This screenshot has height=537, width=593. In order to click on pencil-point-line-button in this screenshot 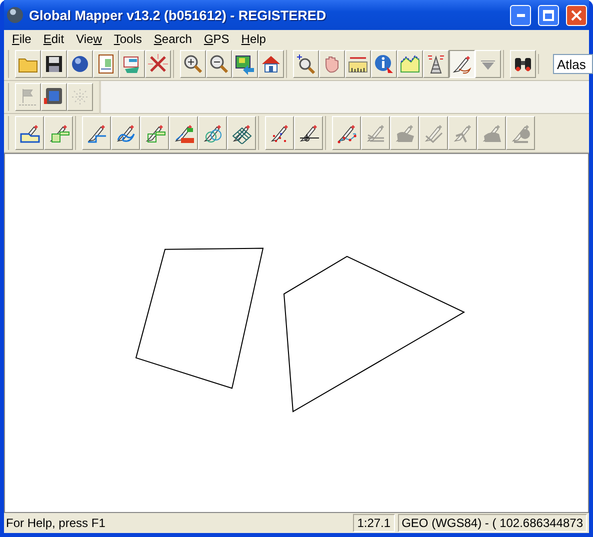, I will do `click(308, 133)`.